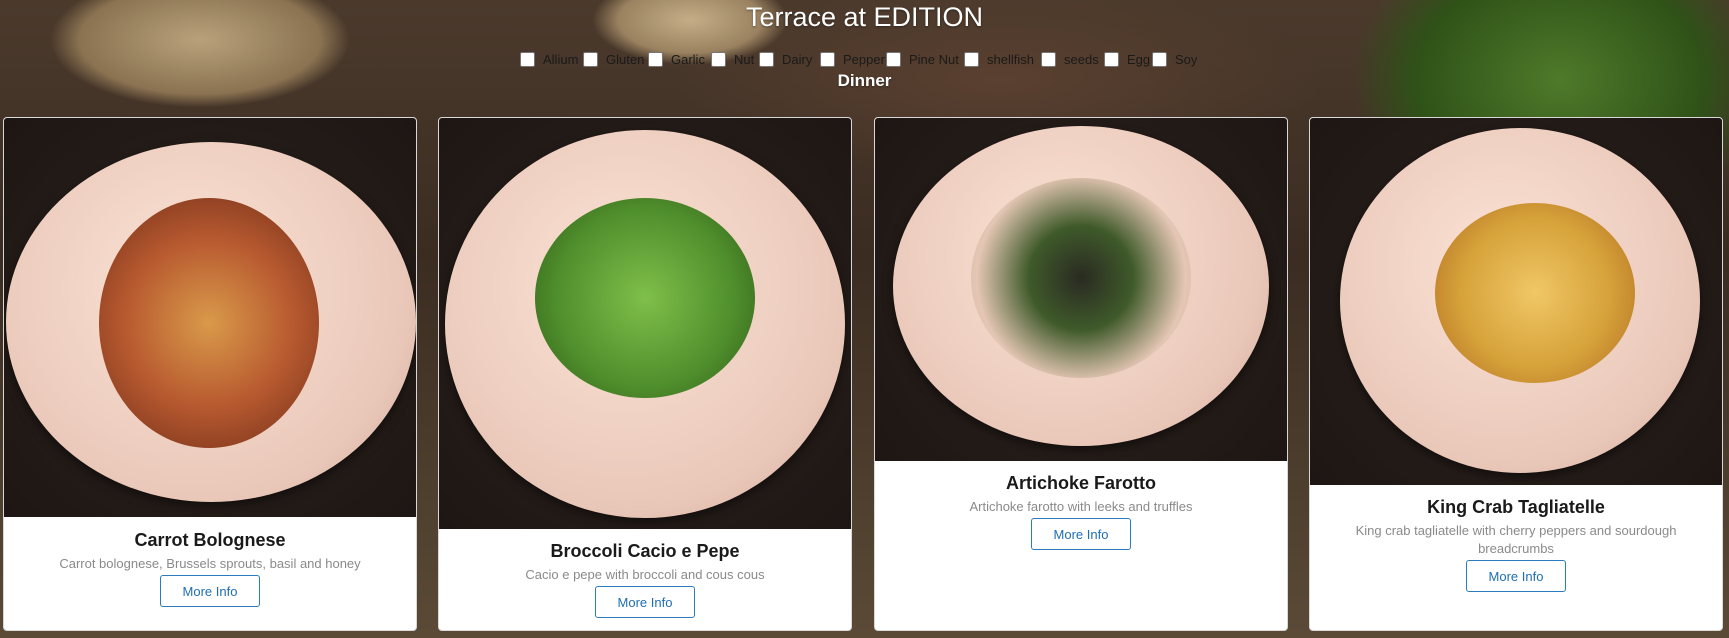 This screenshot has height=638, width=1729. What do you see at coordinates (655, 59) in the screenshot?
I see `garlic-checkbox` at bounding box center [655, 59].